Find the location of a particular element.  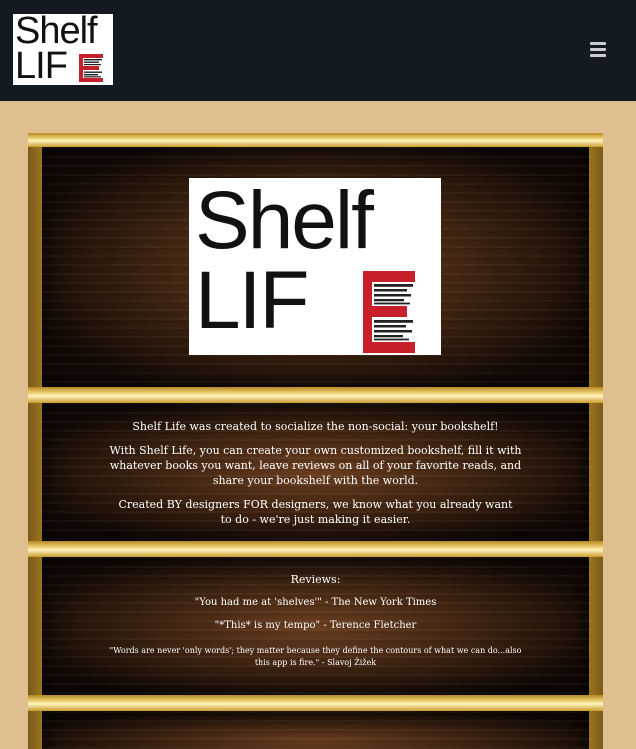

top-navbar: Shelf LIF is located at coordinates (318, 50).